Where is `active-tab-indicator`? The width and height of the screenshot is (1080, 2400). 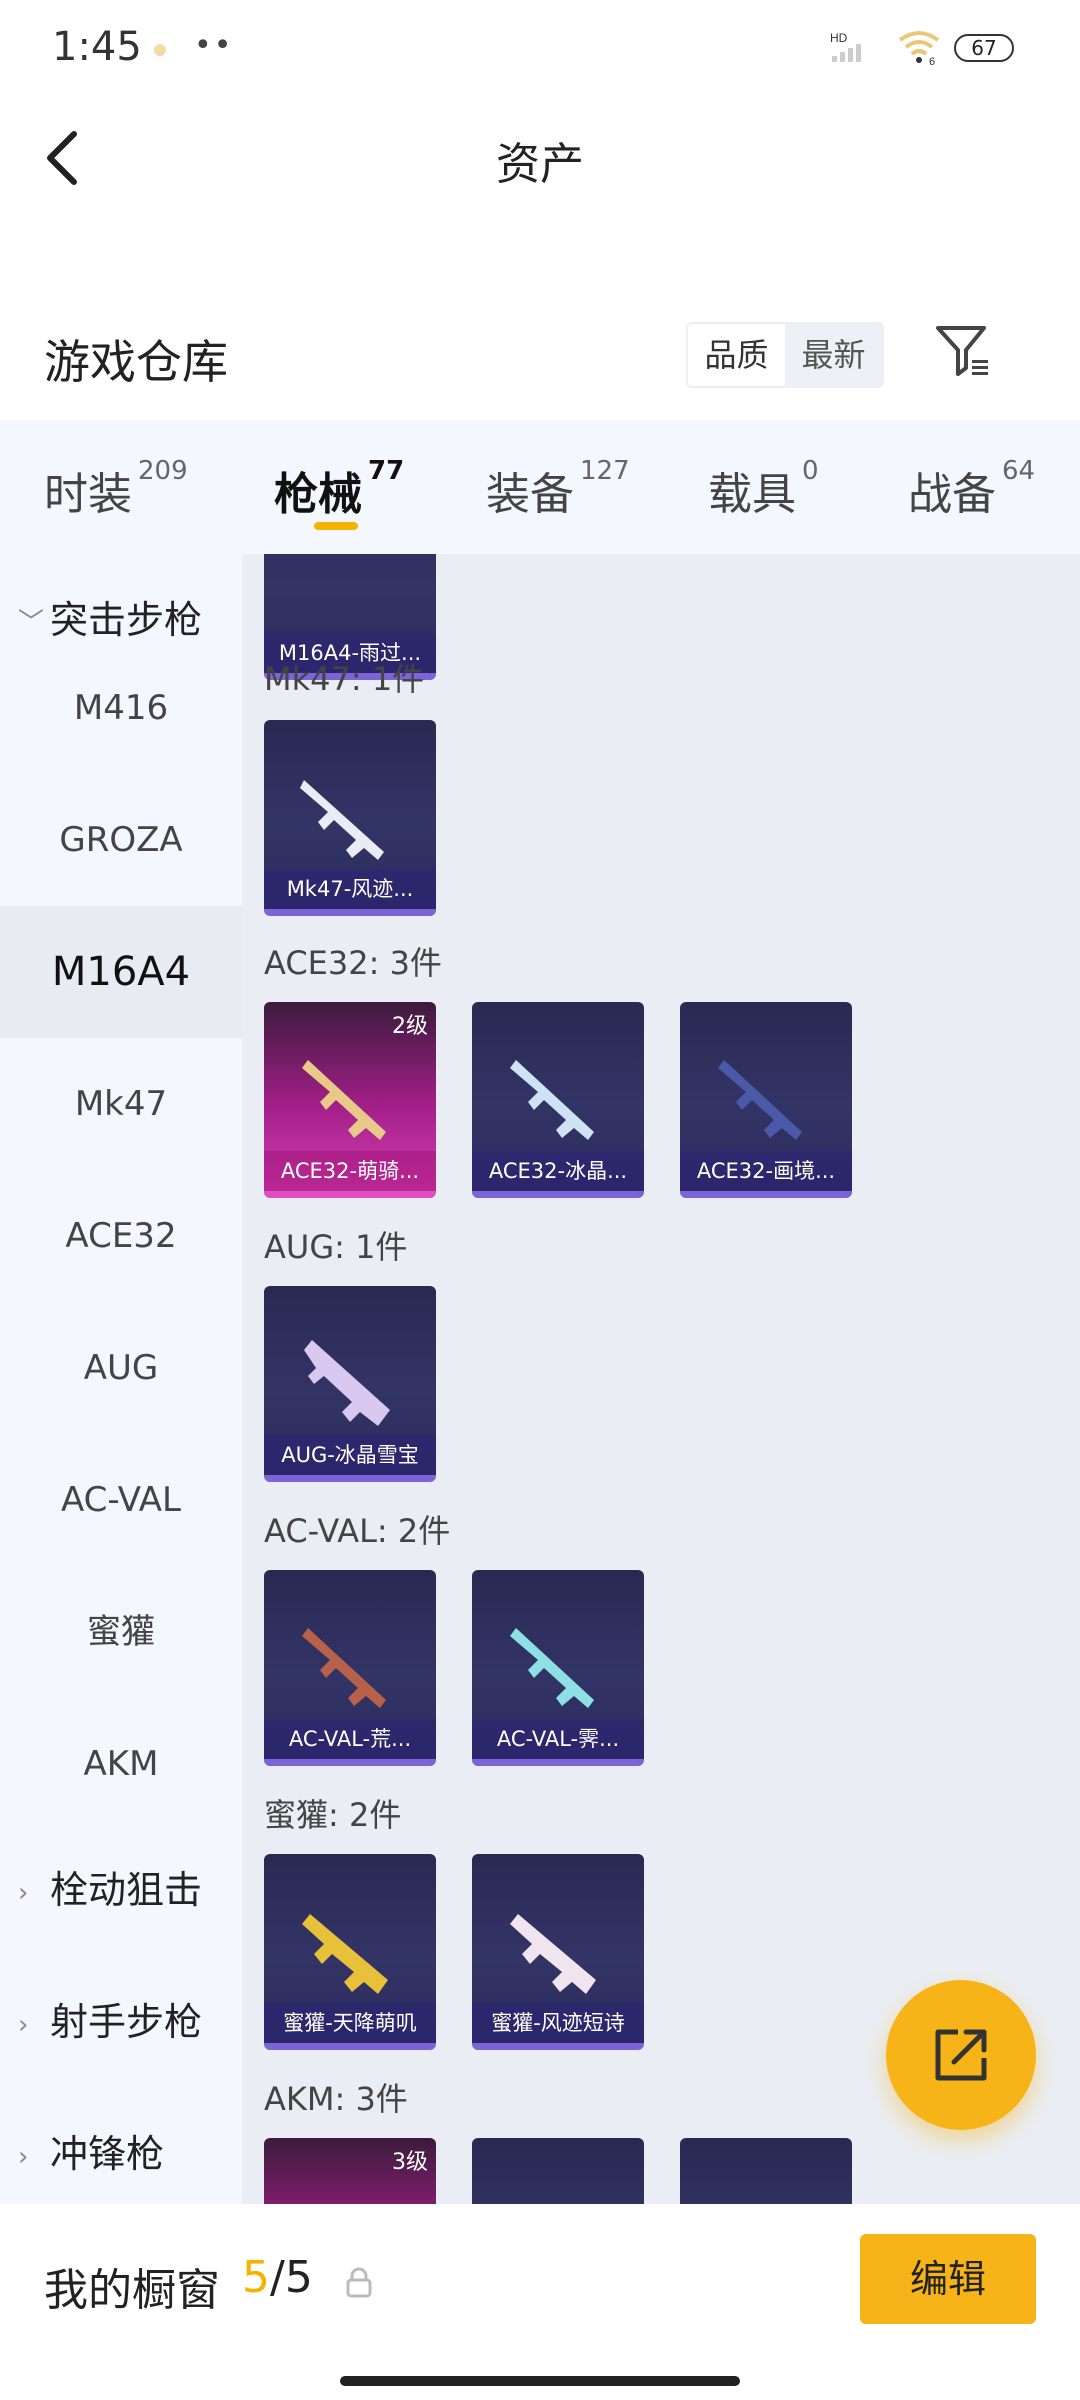 active-tab-indicator is located at coordinates (336, 526).